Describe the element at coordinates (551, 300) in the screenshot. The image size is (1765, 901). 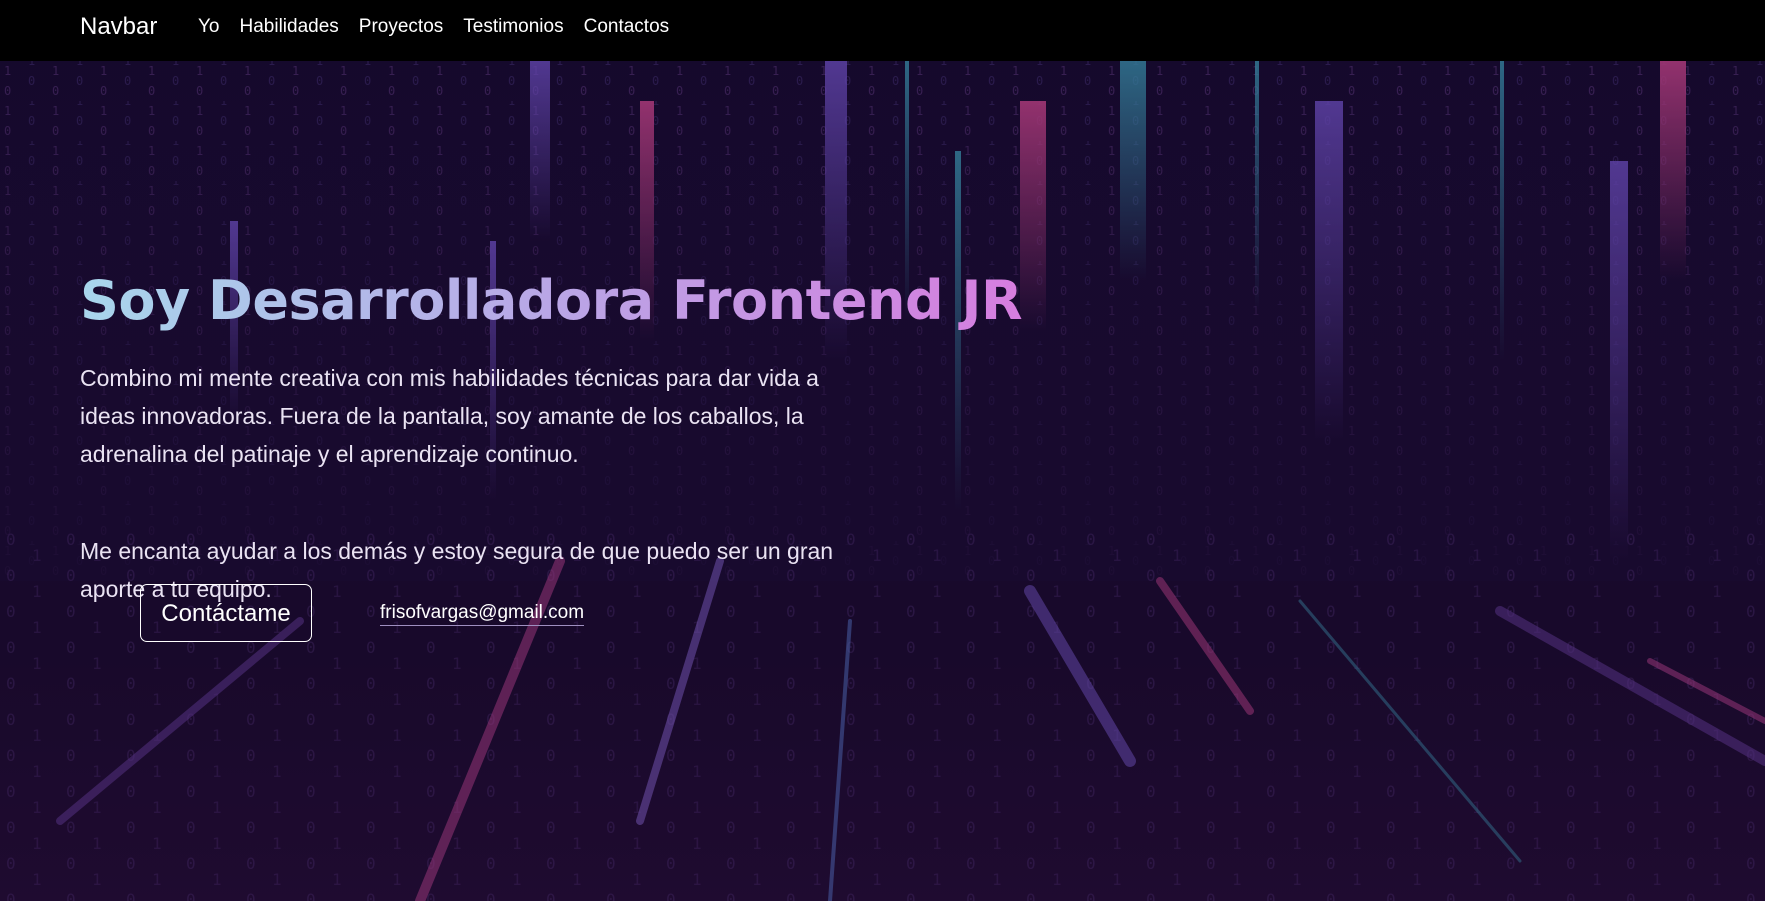
I see `hero-title: Soy Desarrolladora Frontend JR` at that location.